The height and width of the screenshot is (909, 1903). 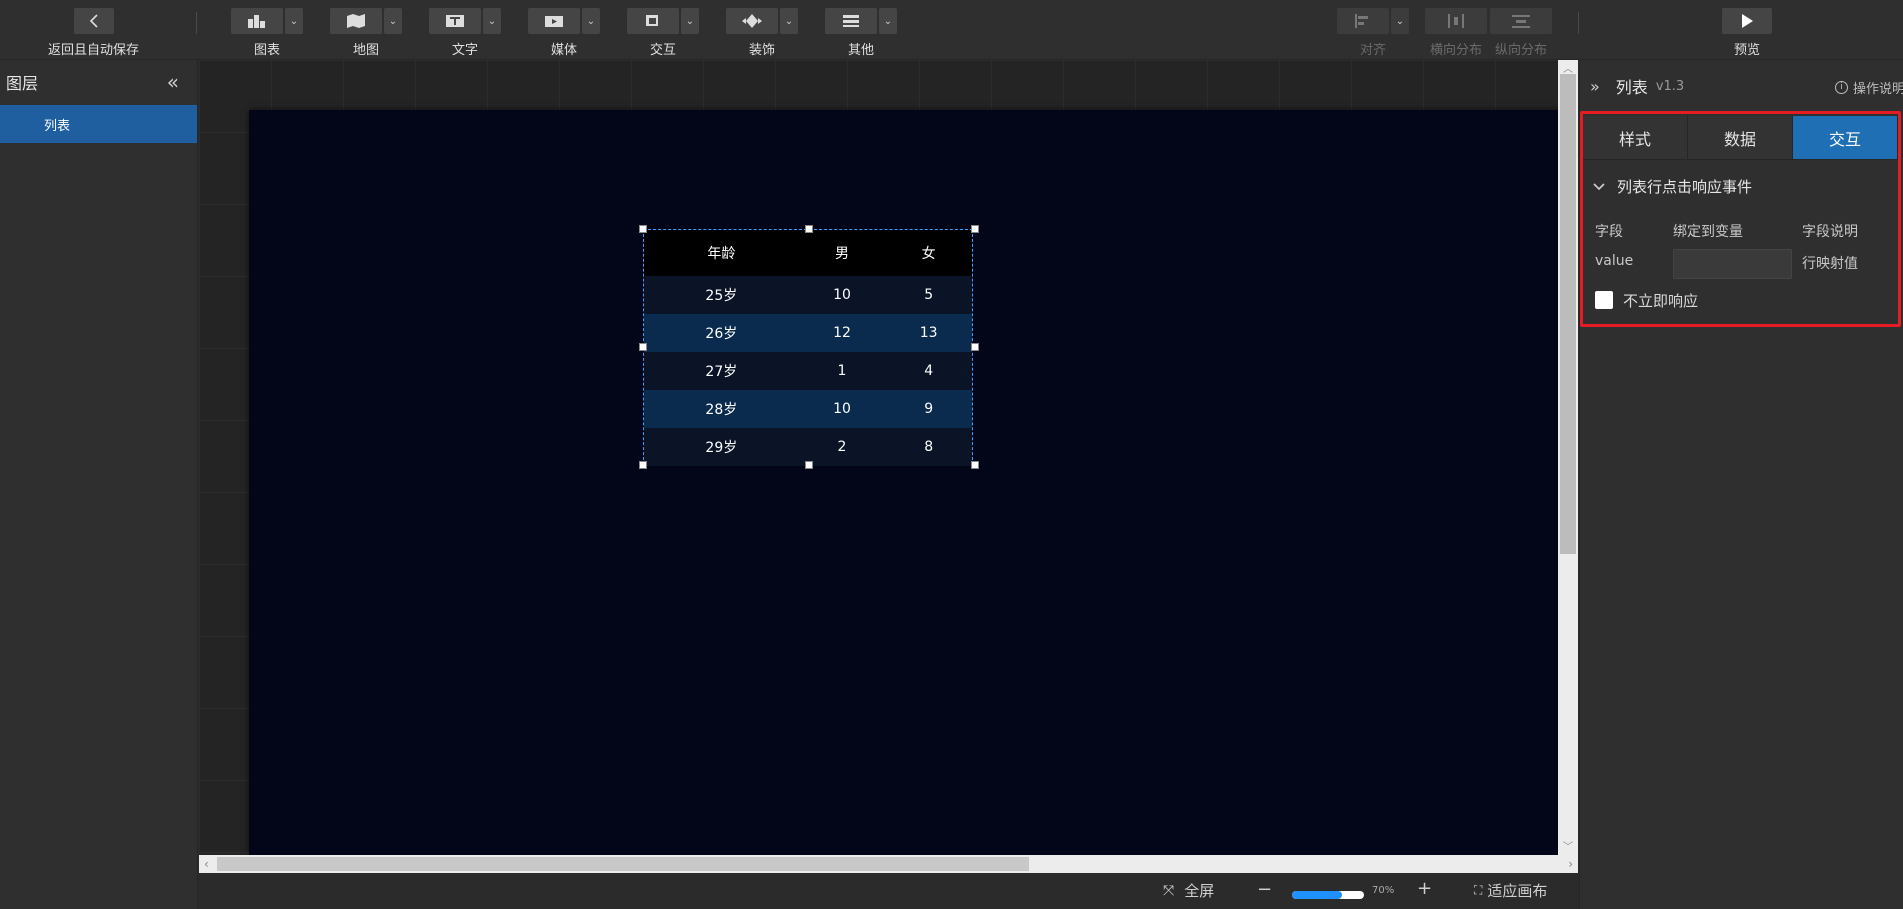 What do you see at coordinates (99, 484) in the screenshot?
I see `layer-panel: 图层 « 列表` at bounding box center [99, 484].